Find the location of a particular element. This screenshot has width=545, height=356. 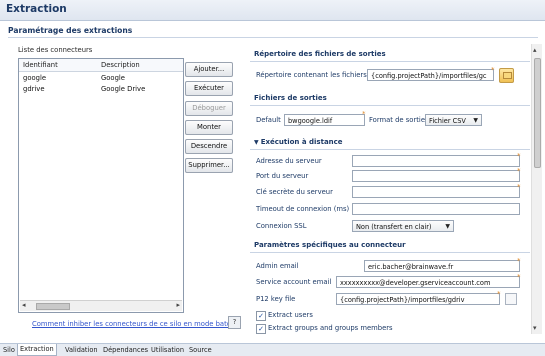

scroll-up-icon: ▴ is located at coordinates (535, 50).